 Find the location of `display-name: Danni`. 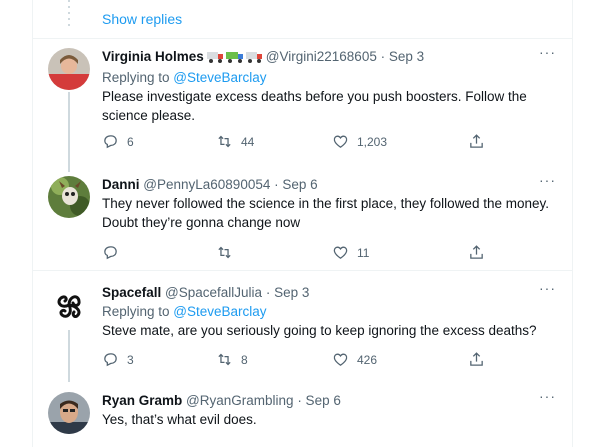

display-name: Danni is located at coordinates (121, 184).